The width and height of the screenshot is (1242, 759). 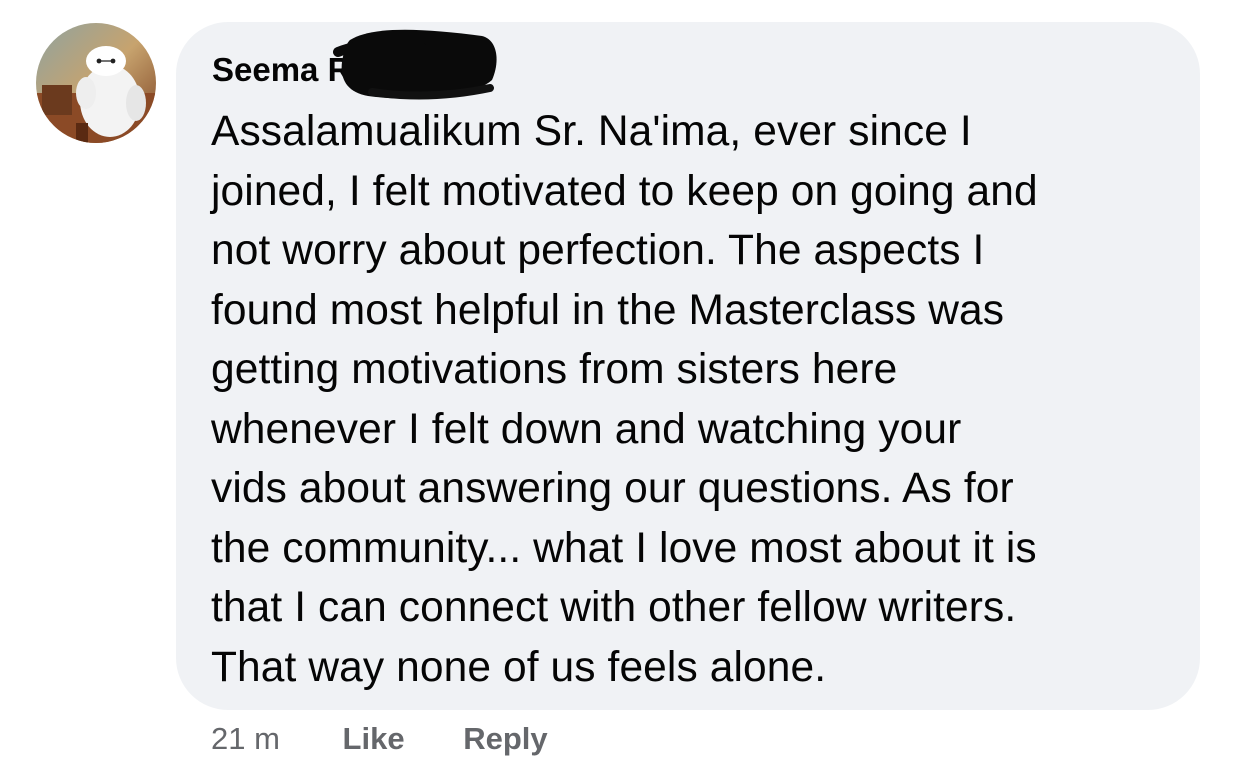 What do you see at coordinates (374, 738) in the screenshot?
I see `like-button: Like` at bounding box center [374, 738].